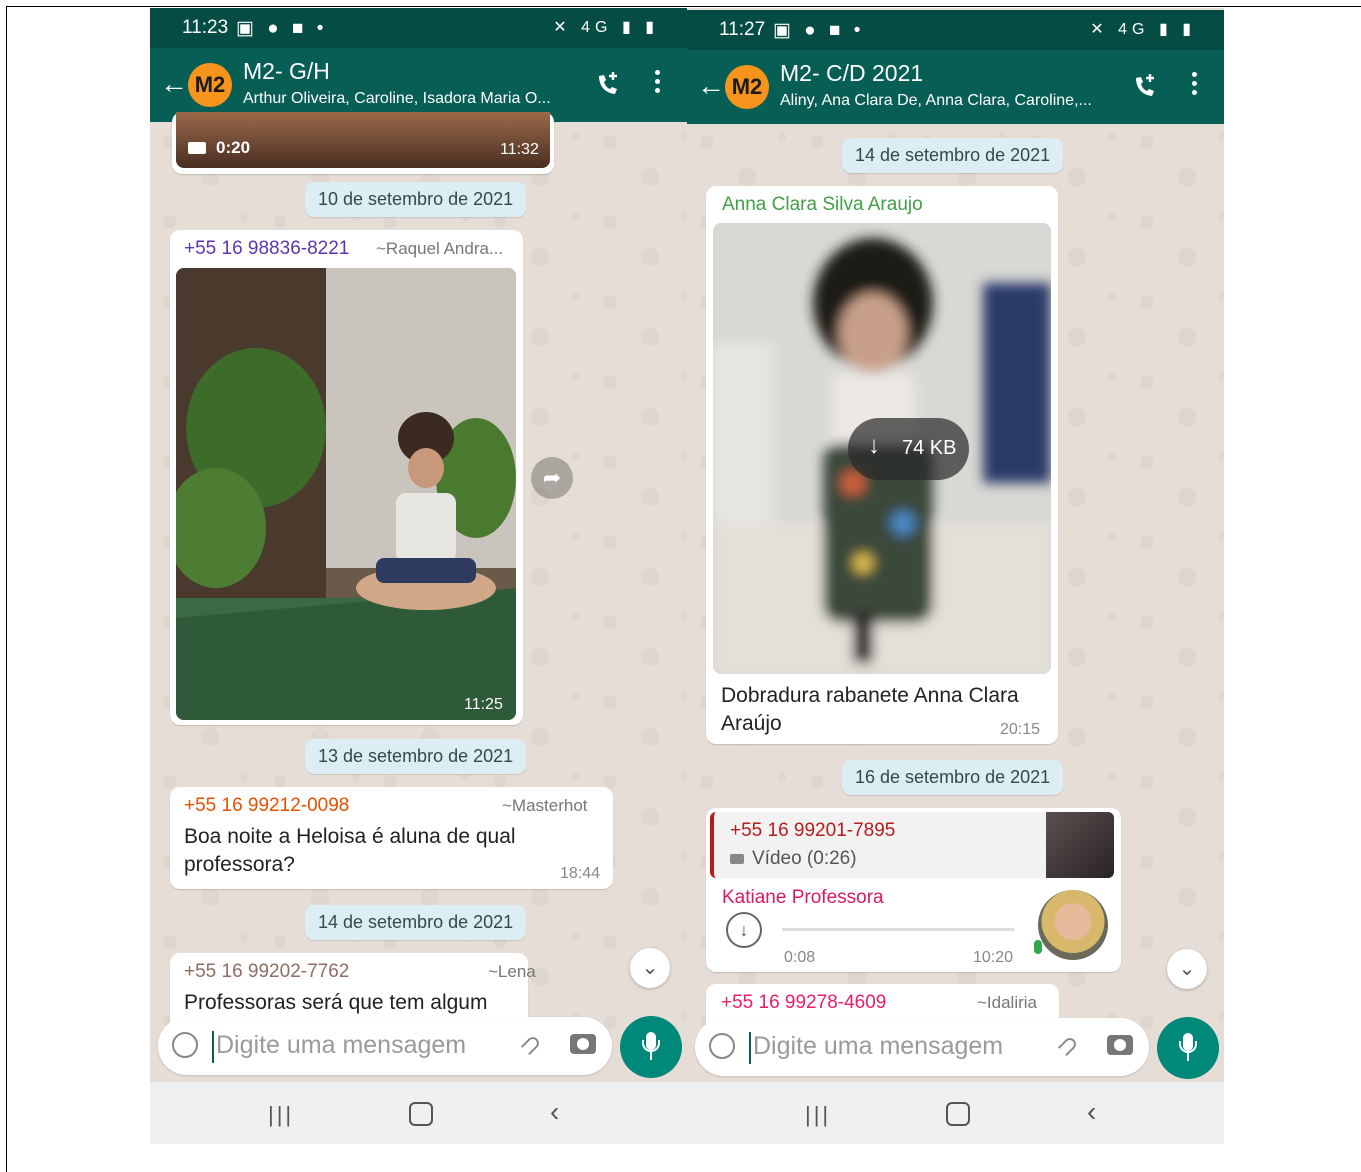 This screenshot has width=1361, height=1172. What do you see at coordinates (205, 27) in the screenshot?
I see `status-time: 11:23` at bounding box center [205, 27].